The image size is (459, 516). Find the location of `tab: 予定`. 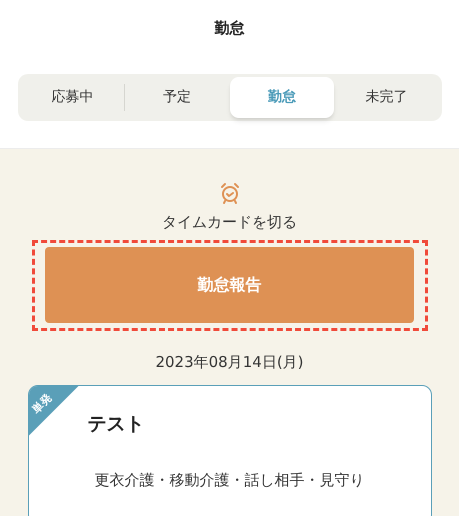

tab: 予定 is located at coordinates (177, 97).